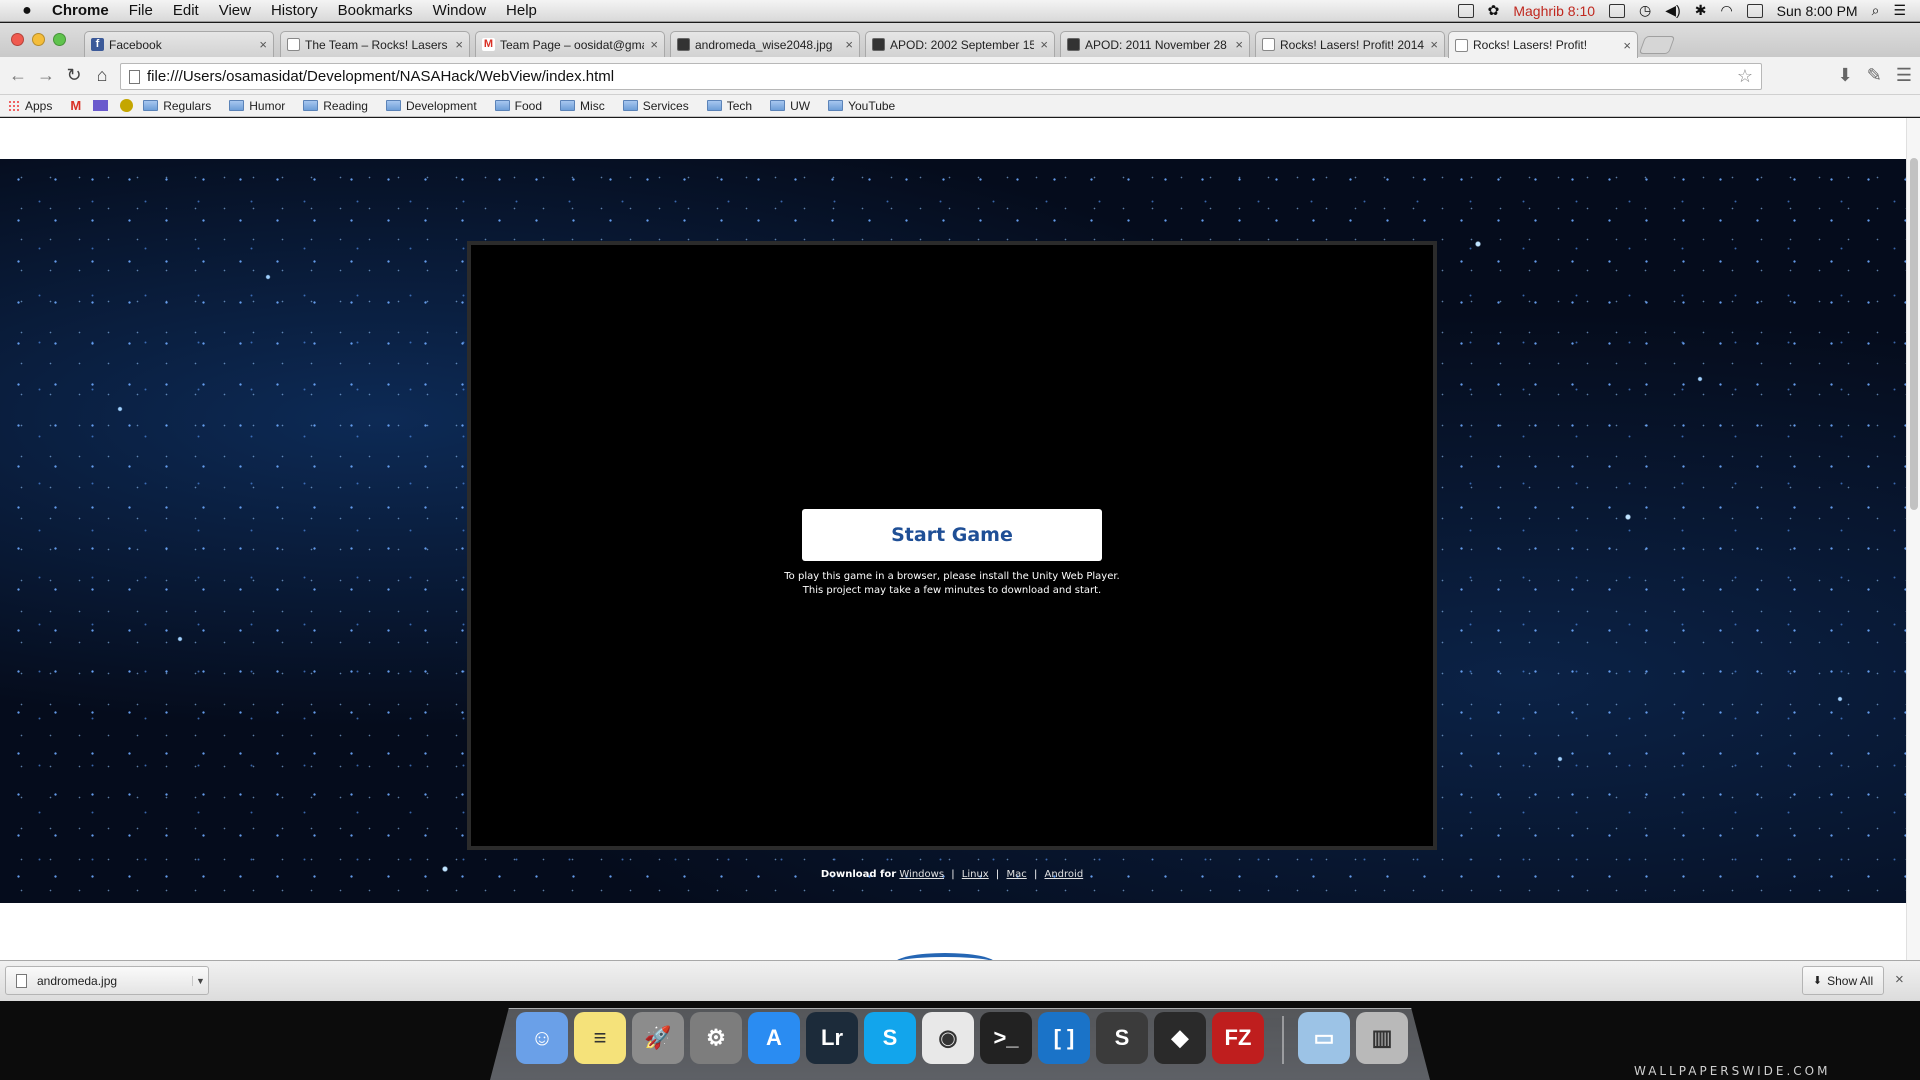  I want to click on dock-system-preferences-icon: ⚙, so click(716, 1038).